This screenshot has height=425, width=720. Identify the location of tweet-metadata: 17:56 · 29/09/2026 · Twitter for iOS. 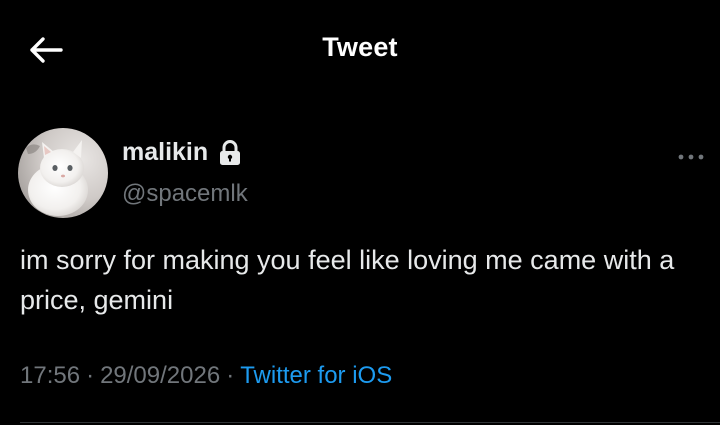
(206, 376).